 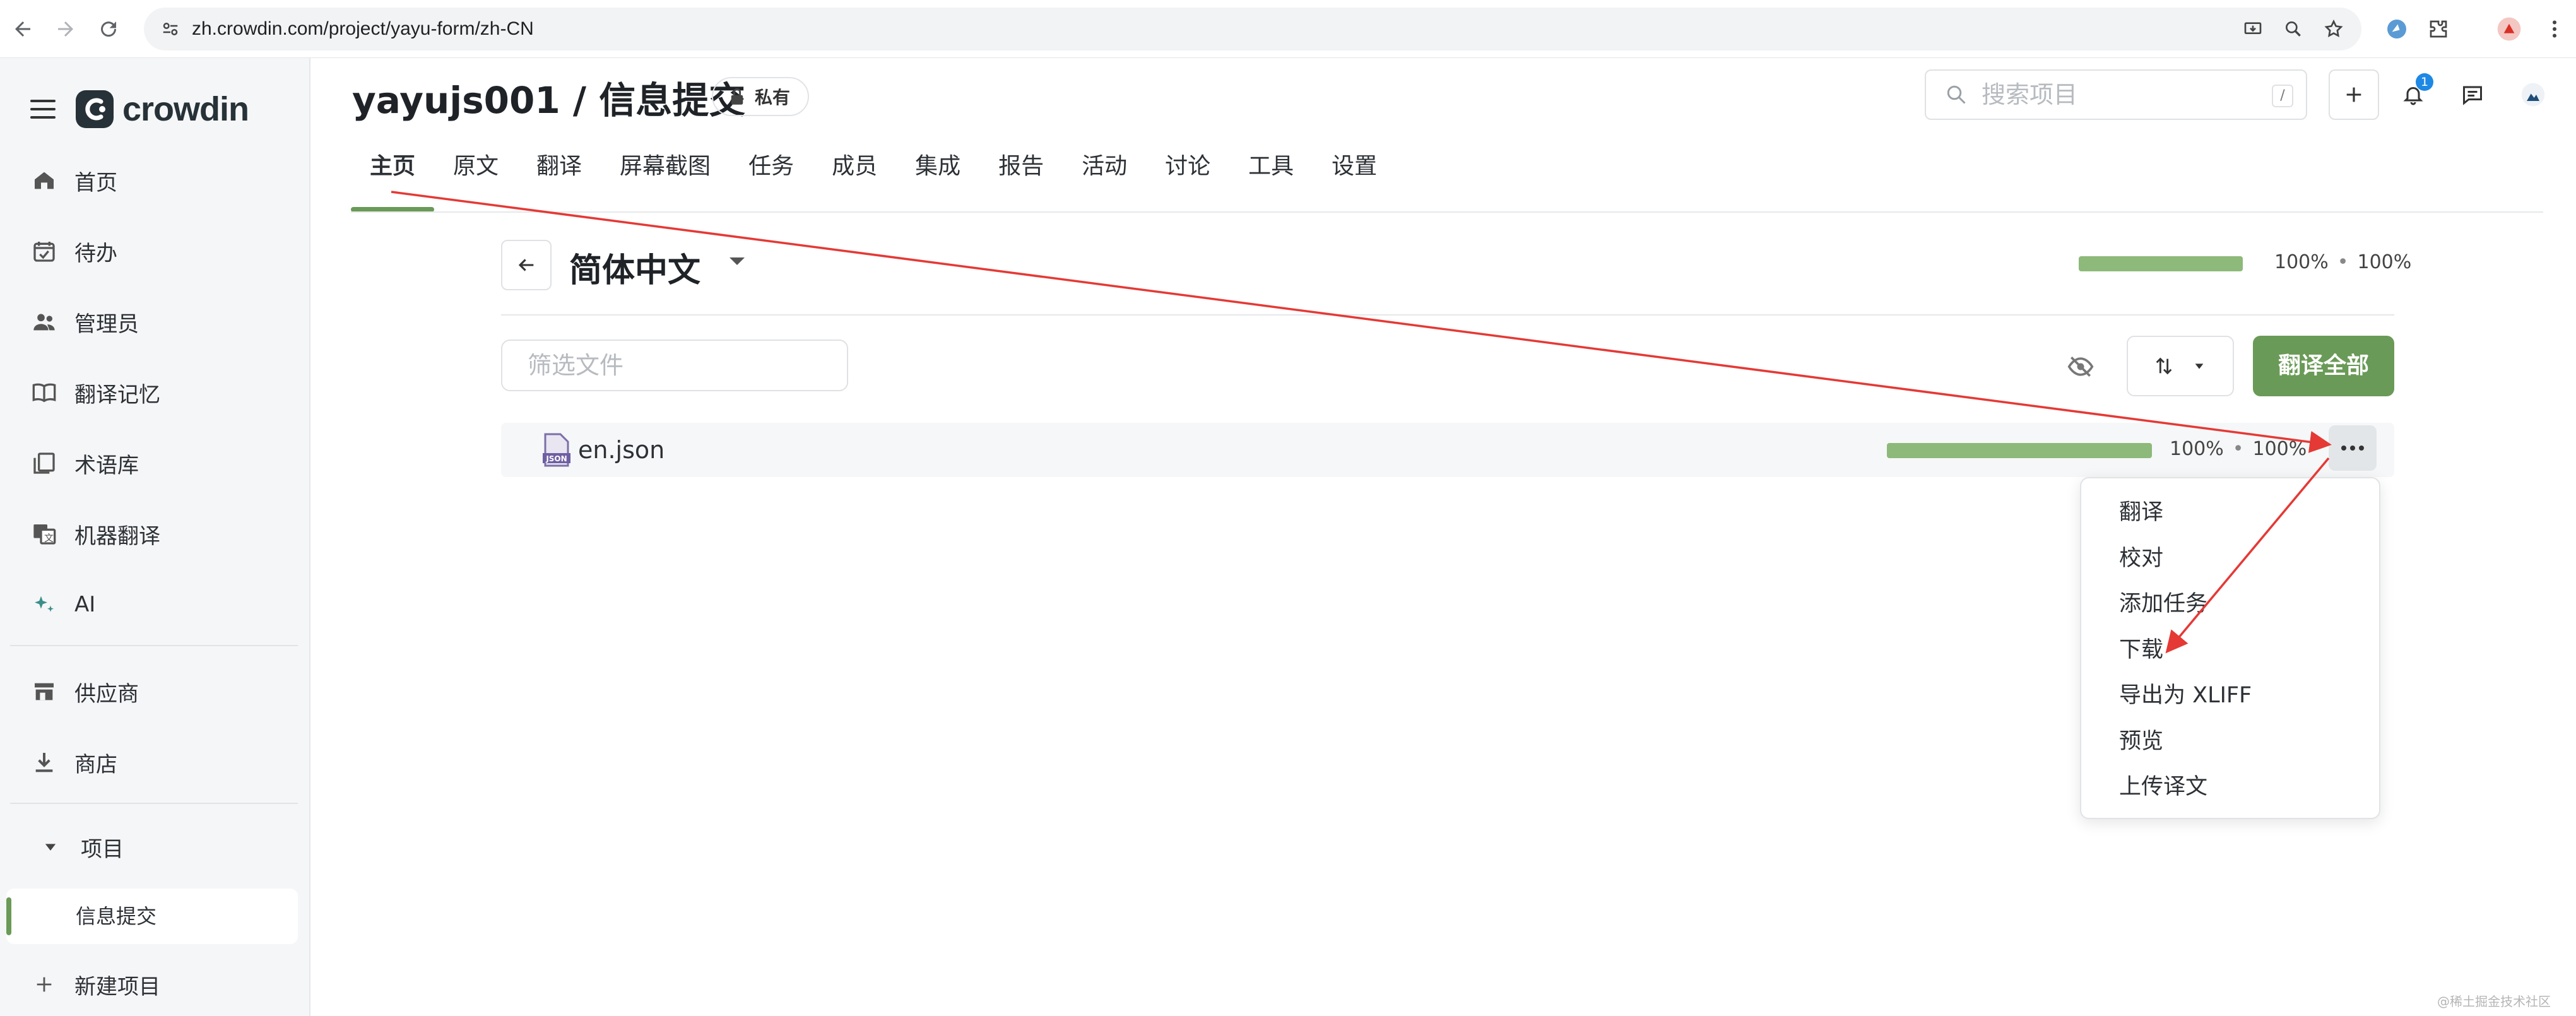 What do you see at coordinates (2279, 449) in the screenshot?
I see `approved-percent: 100%` at bounding box center [2279, 449].